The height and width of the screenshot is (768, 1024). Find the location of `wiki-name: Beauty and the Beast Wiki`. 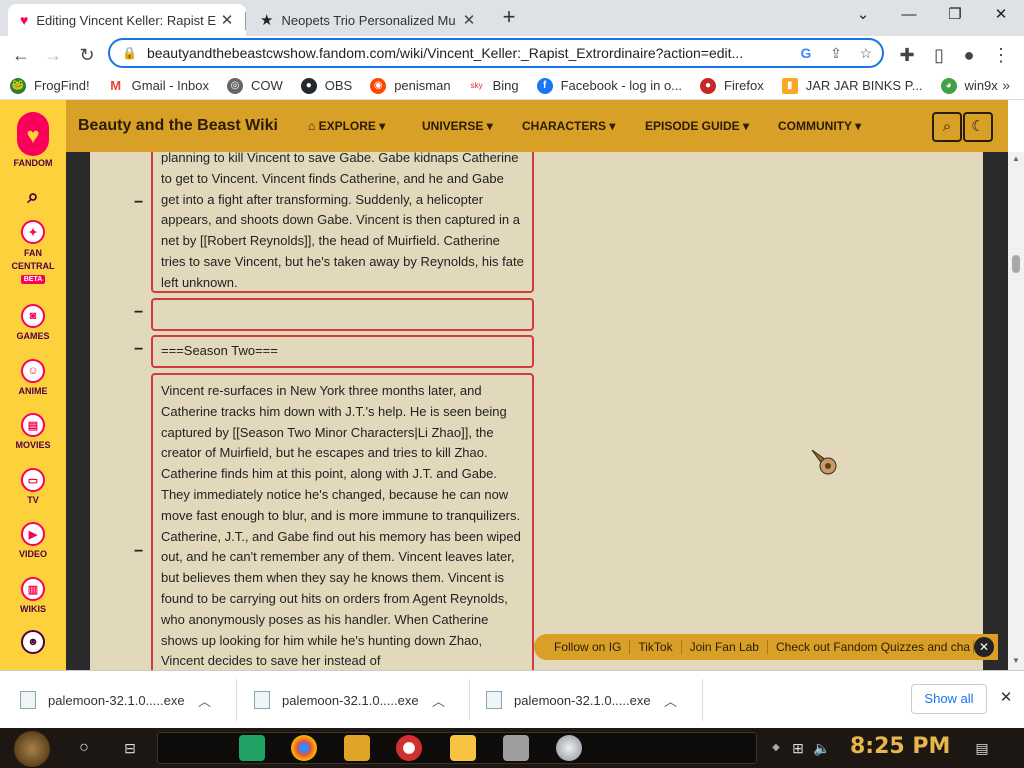

wiki-name: Beauty and the Beast Wiki is located at coordinates (178, 126).